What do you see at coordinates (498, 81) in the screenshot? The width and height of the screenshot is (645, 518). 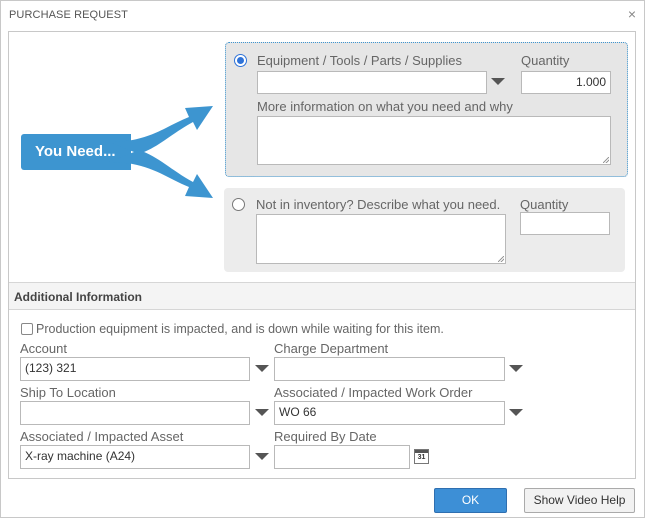 I see `inventory-item-dropdown-icon` at bounding box center [498, 81].